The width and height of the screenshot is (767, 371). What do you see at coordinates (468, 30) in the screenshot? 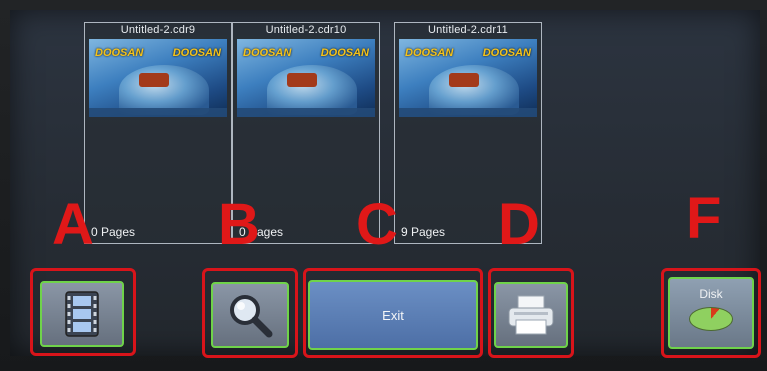
I see `file-name: Untitled-2.cdr11` at bounding box center [468, 30].